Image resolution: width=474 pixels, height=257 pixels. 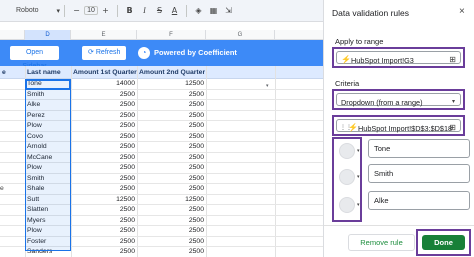 I want to click on done-button: Done, so click(x=443, y=242).